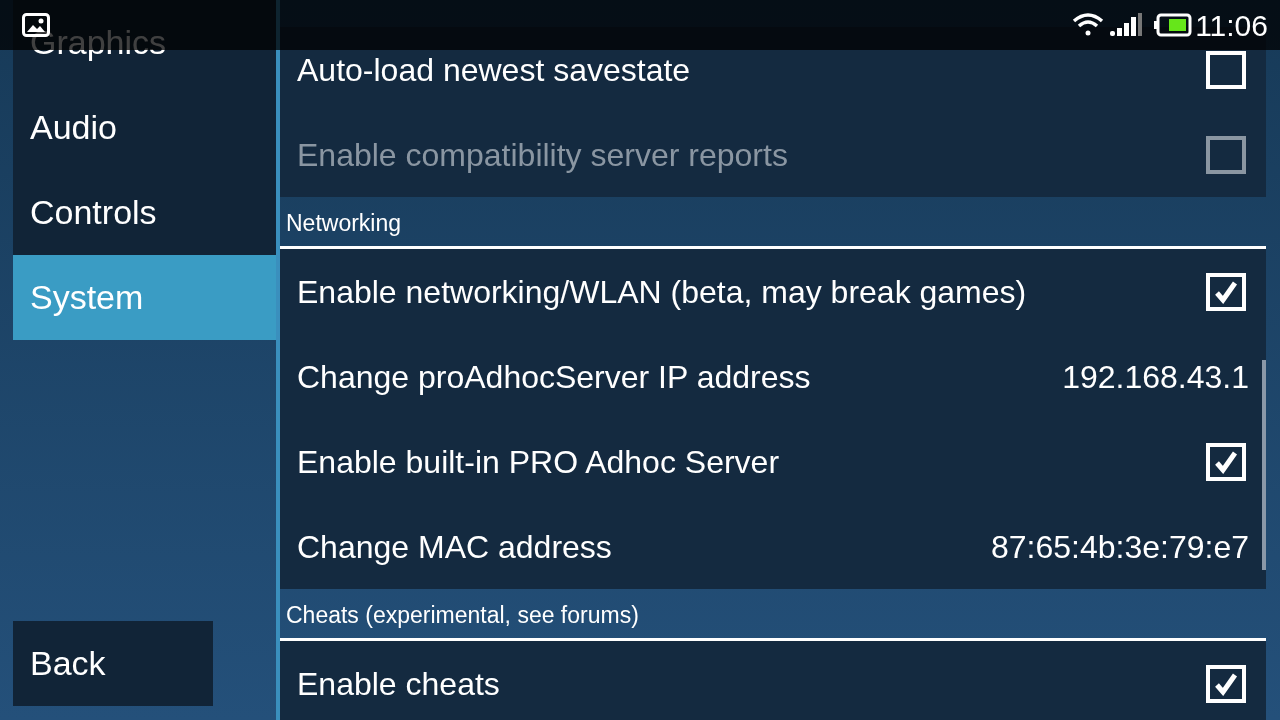  What do you see at coordinates (494, 70) in the screenshot?
I see `setting-label: Auto-load newest savestate` at bounding box center [494, 70].